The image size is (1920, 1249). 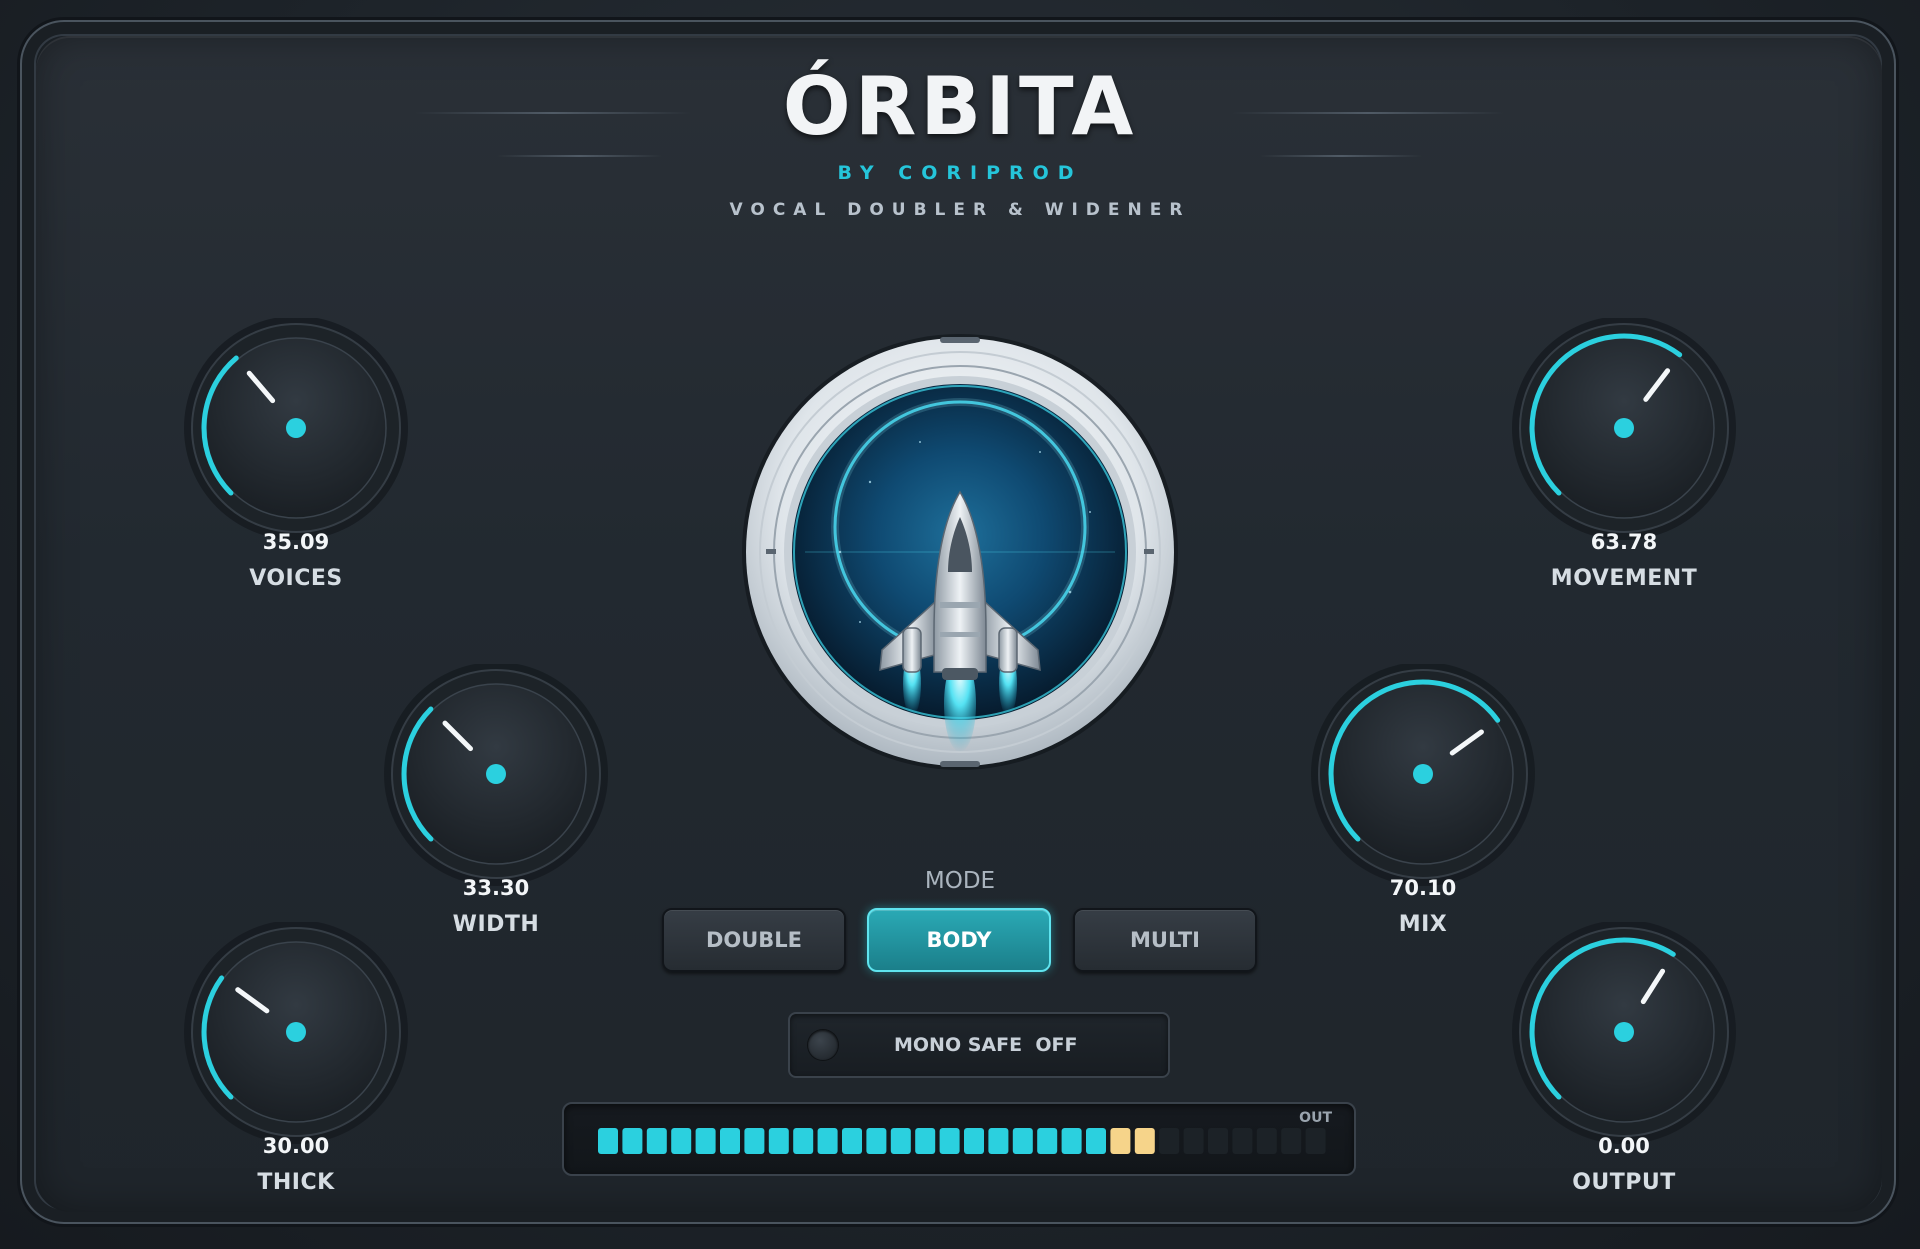 What do you see at coordinates (959, 940) in the screenshot?
I see `mode-button-body: BODY` at bounding box center [959, 940].